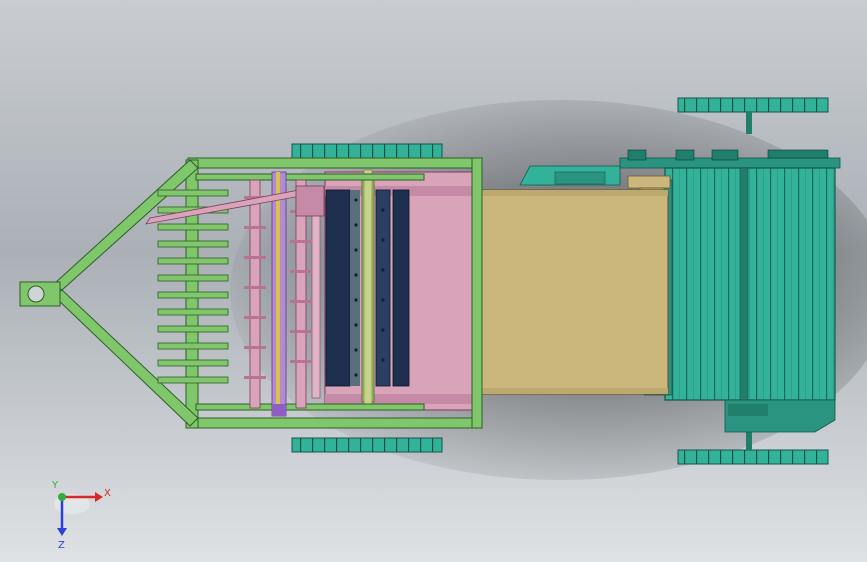  Describe the element at coordinates (399, 293) in the screenshot. I see `separator-body` at that location.